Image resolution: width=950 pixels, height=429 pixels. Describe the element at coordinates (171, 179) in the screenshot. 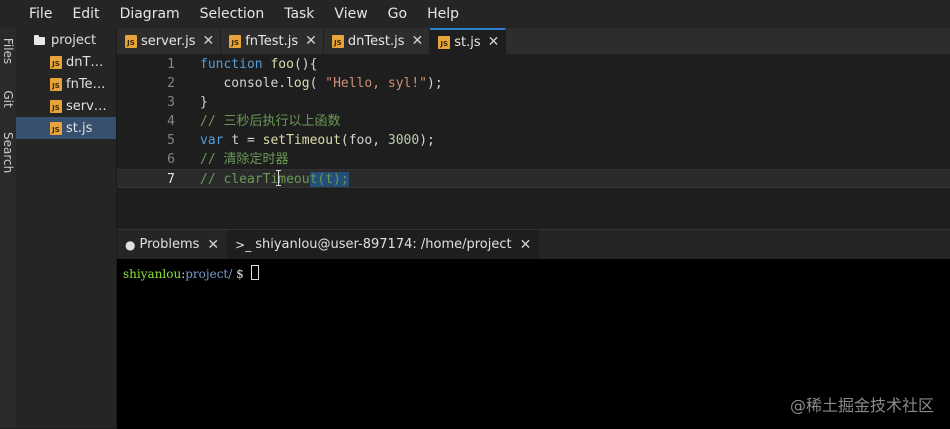

I see `line-number: 7` at that location.